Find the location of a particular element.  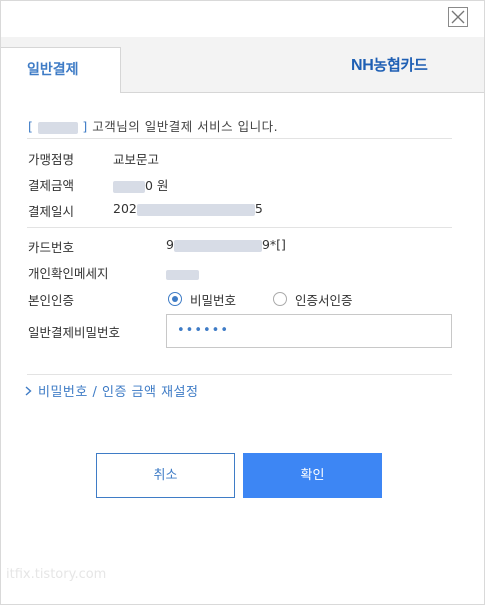

amount-suffix: 0 원 is located at coordinates (157, 185).